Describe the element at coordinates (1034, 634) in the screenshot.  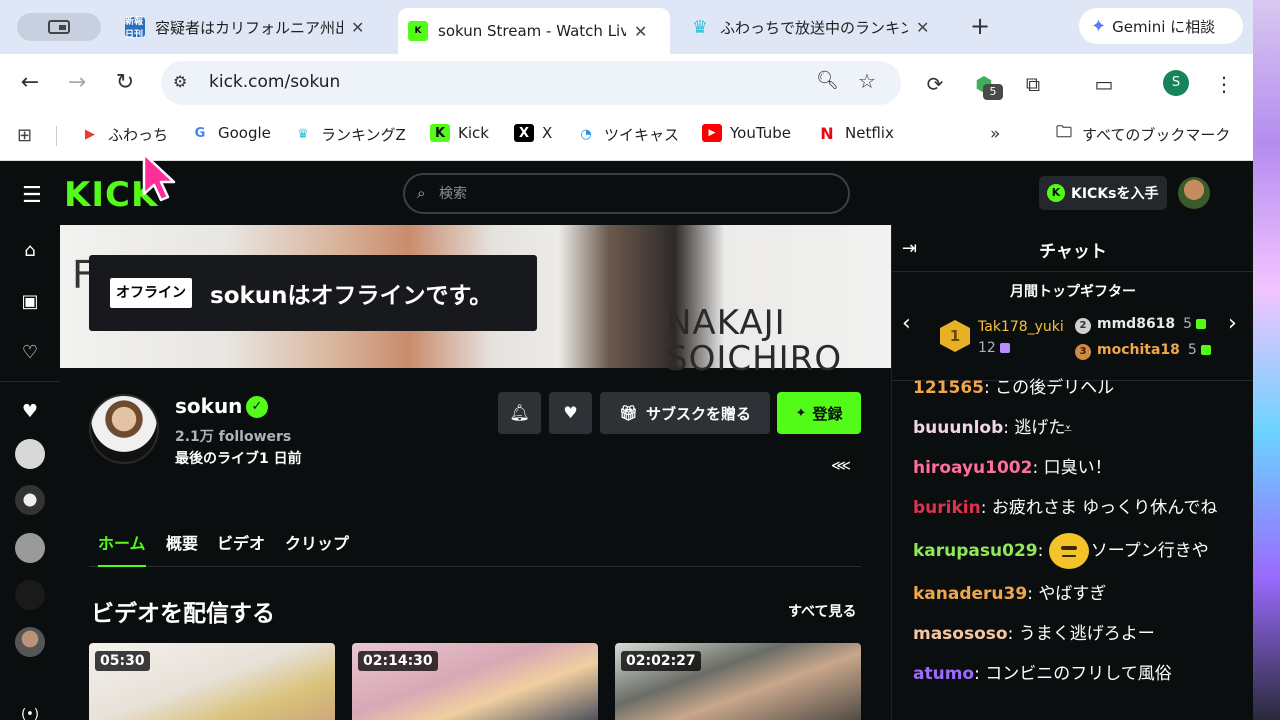
I see `chat-message: masososo: うまく逃げろよー` at that location.